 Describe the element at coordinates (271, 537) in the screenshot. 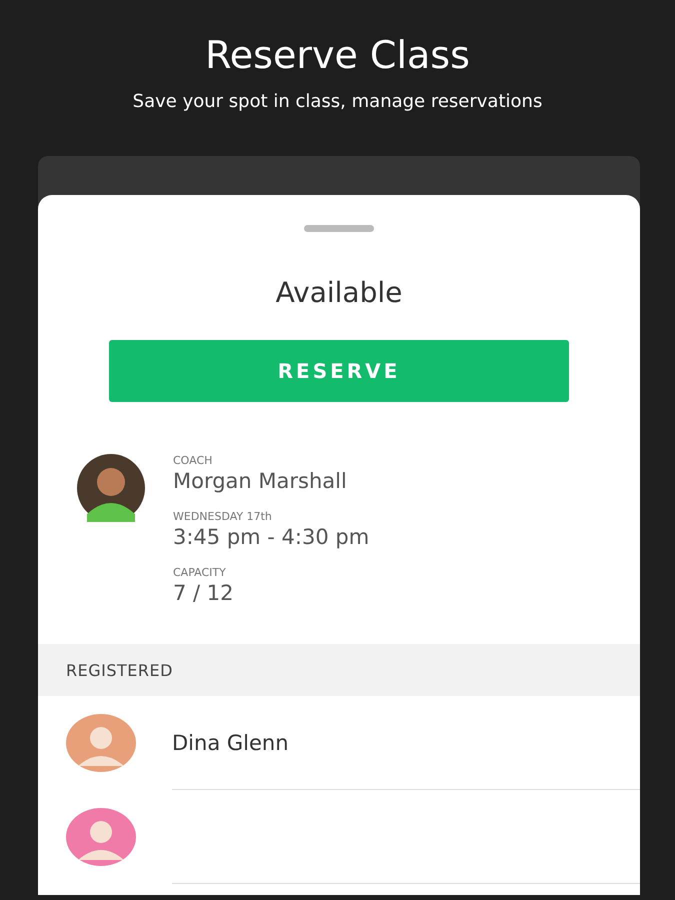

I see `detail-value: 3:45 pm - 4:30 pm` at that location.